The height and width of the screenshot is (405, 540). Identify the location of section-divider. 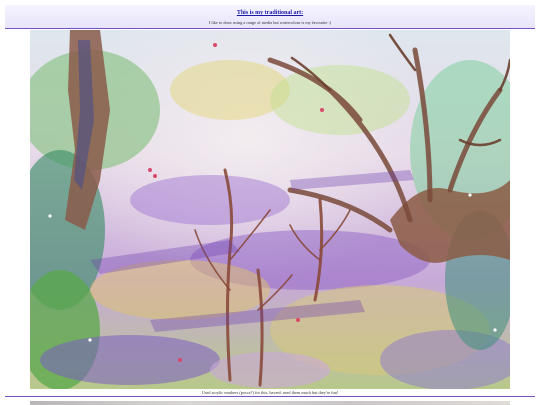
(270, 396).